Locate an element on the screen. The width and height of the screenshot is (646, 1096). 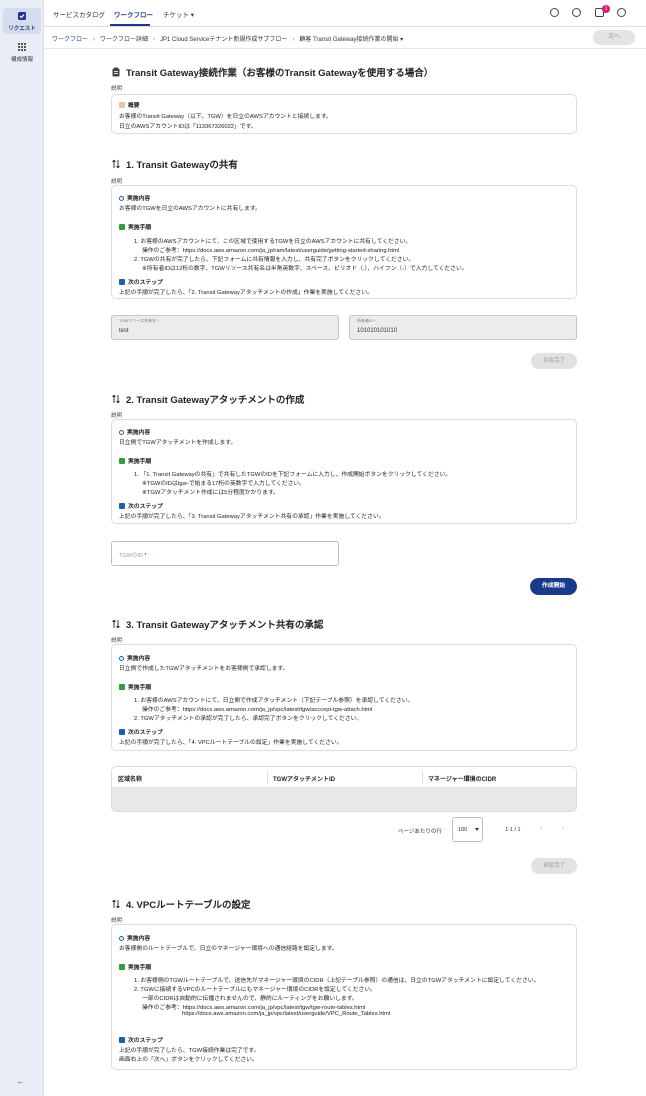
overview-heading: 概要 is located at coordinates (129, 104).